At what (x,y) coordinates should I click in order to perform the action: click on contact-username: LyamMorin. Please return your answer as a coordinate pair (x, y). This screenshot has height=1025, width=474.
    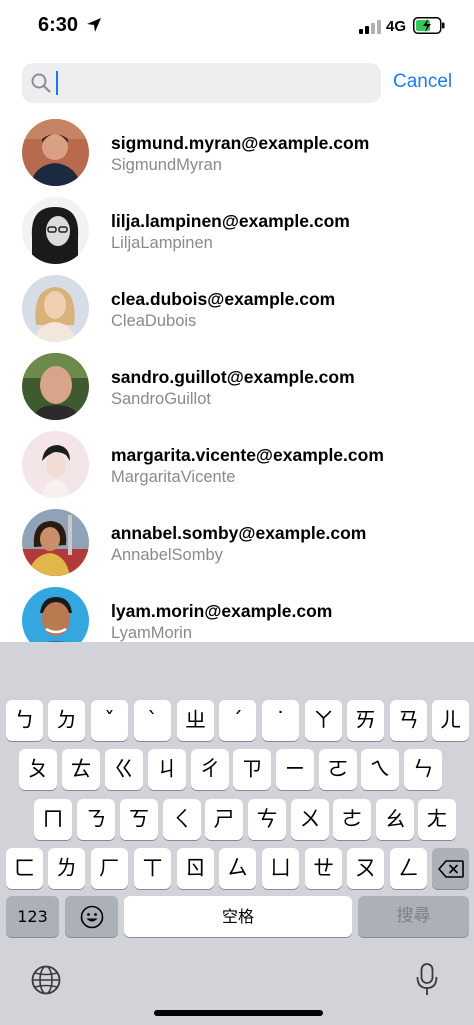
    Looking at the image, I should click on (151, 633).